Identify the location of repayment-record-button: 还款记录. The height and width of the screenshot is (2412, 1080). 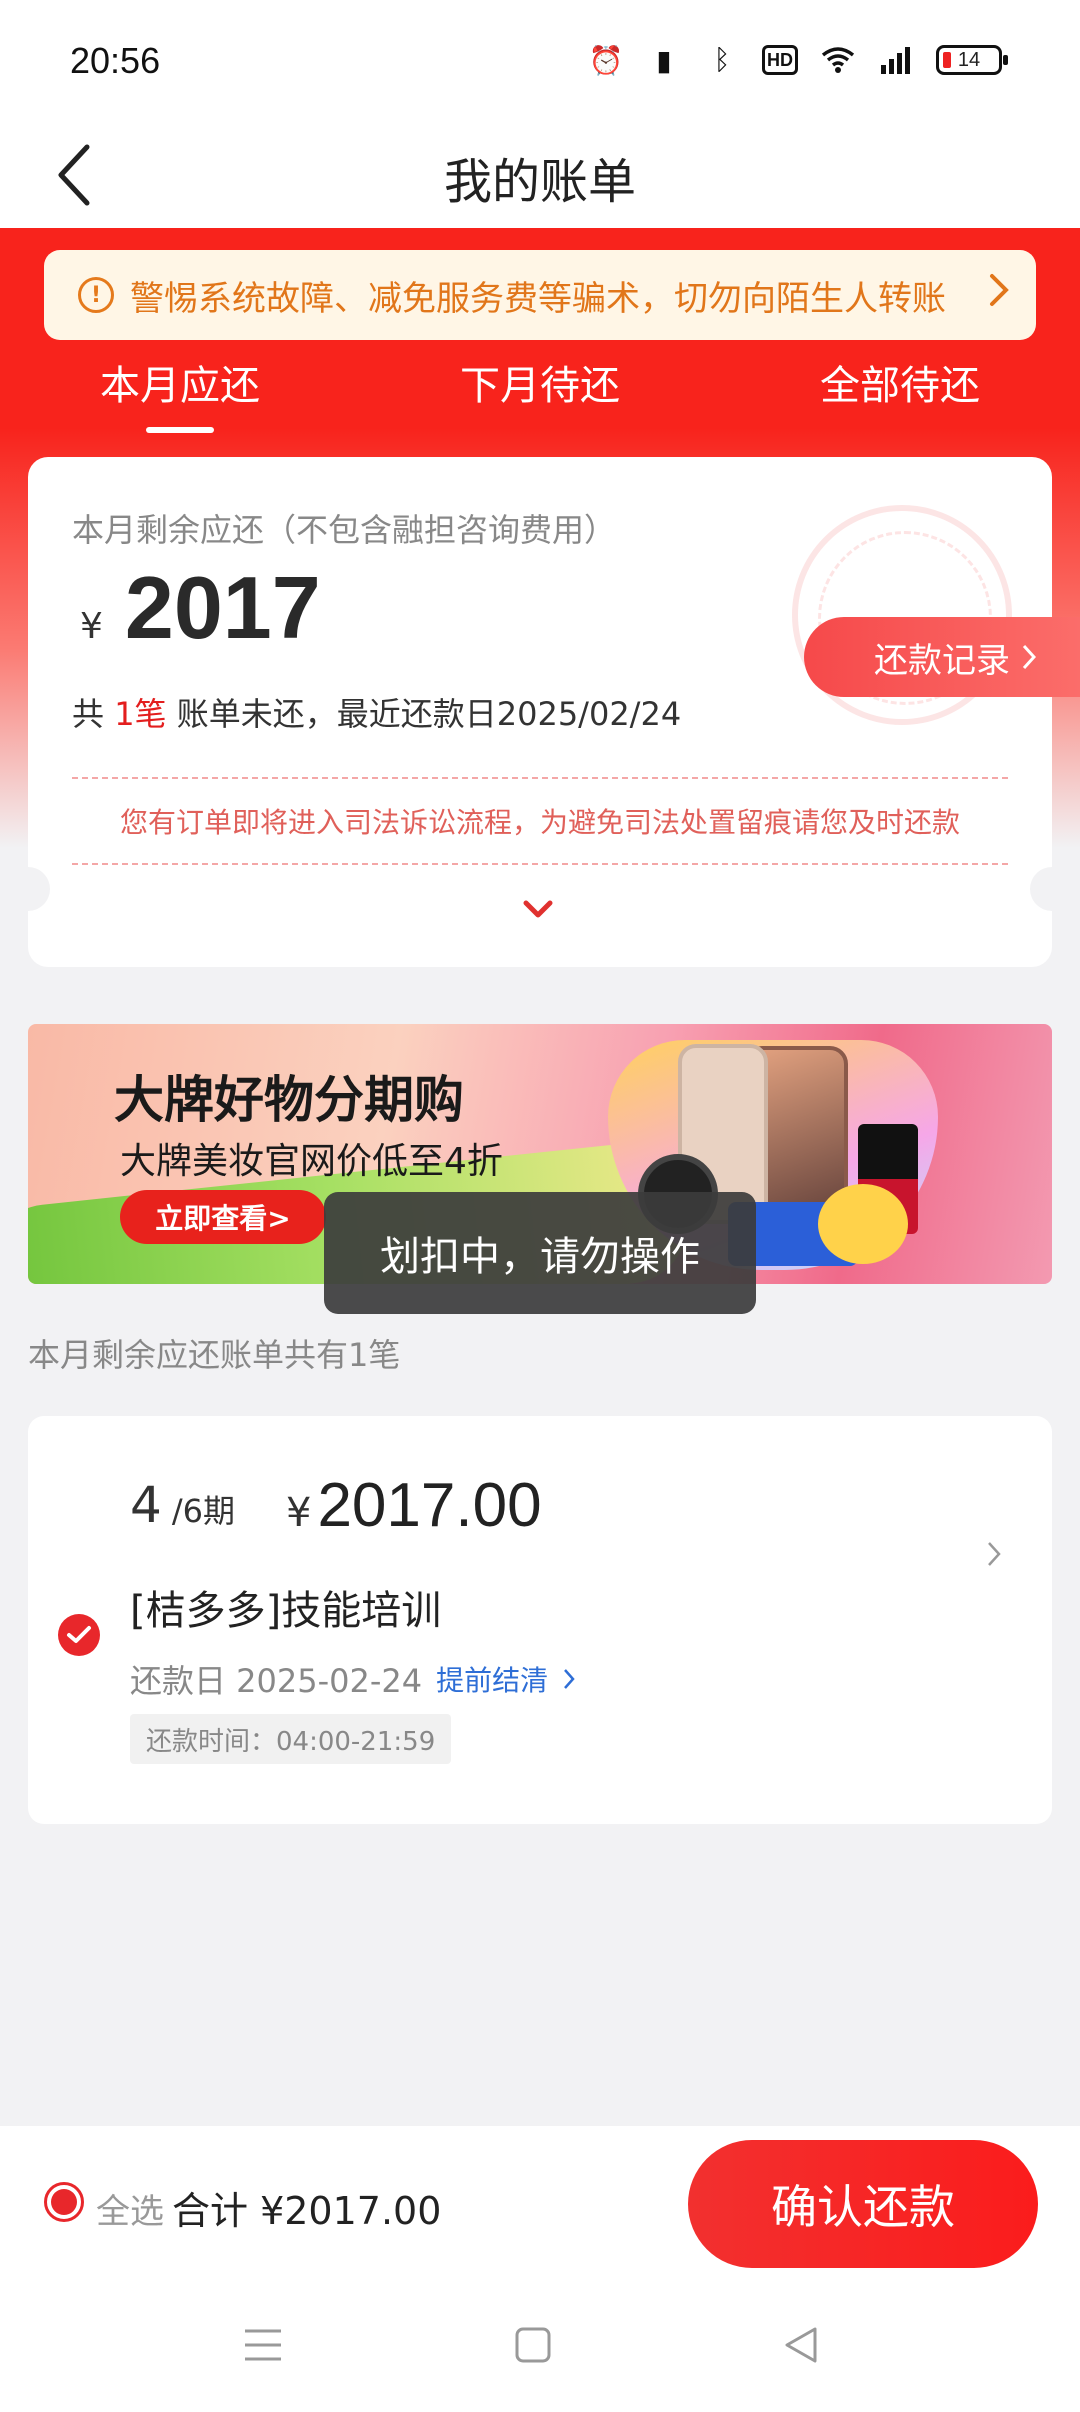
(942, 657).